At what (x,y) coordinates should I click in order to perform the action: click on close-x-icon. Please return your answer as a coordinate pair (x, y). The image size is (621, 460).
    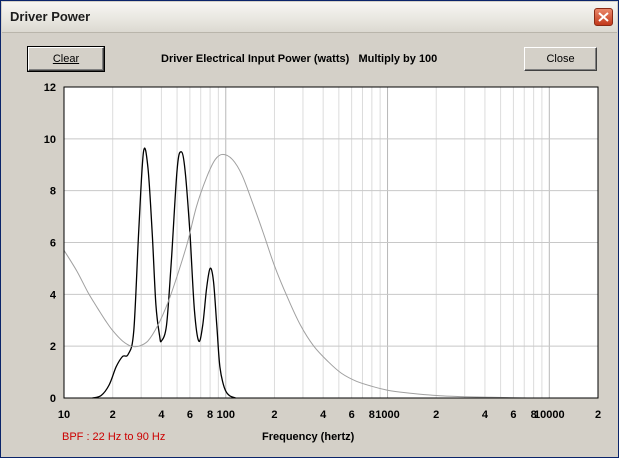
    Looking at the image, I should click on (603, 17).